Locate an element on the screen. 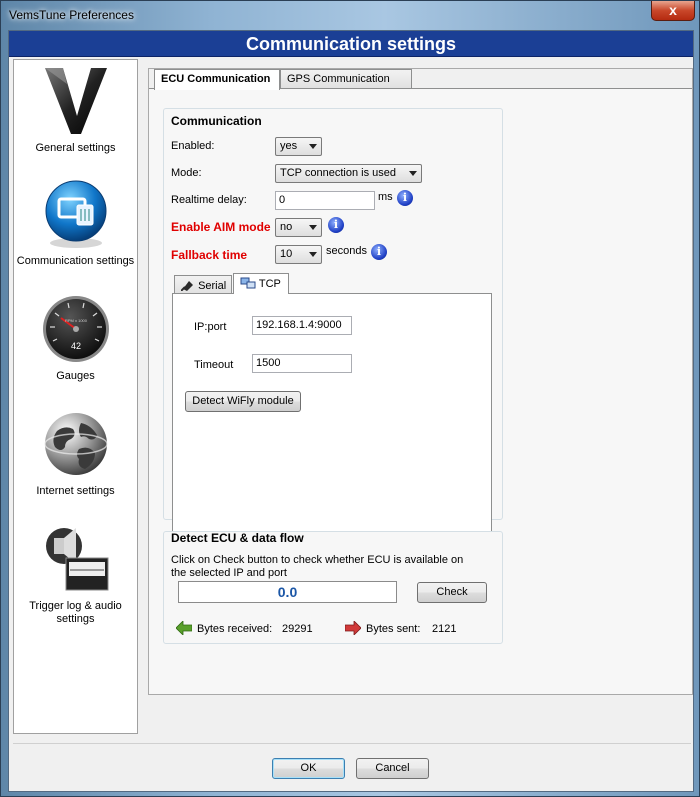 This screenshot has width=700, height=797. bytes-sent-value: 2121 is located at coordinates (444, 629).